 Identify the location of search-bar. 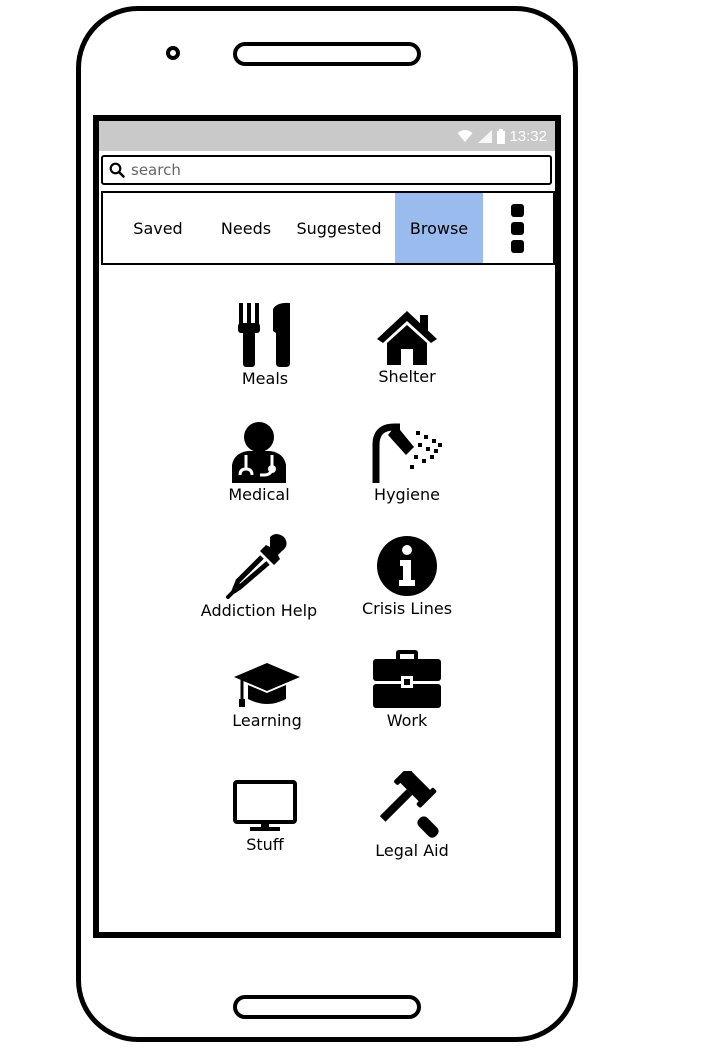
(326, 170).